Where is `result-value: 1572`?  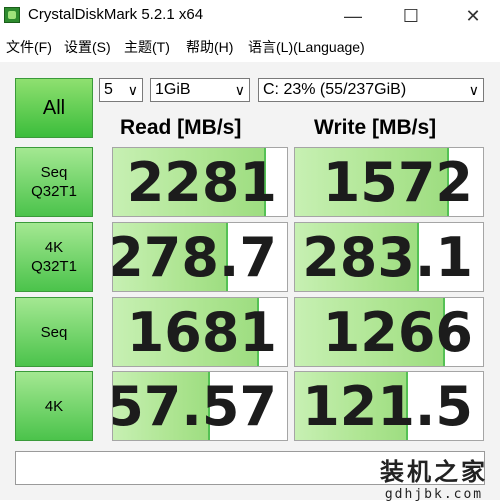
result-value: 1572 is located at coordinates (397, 182).